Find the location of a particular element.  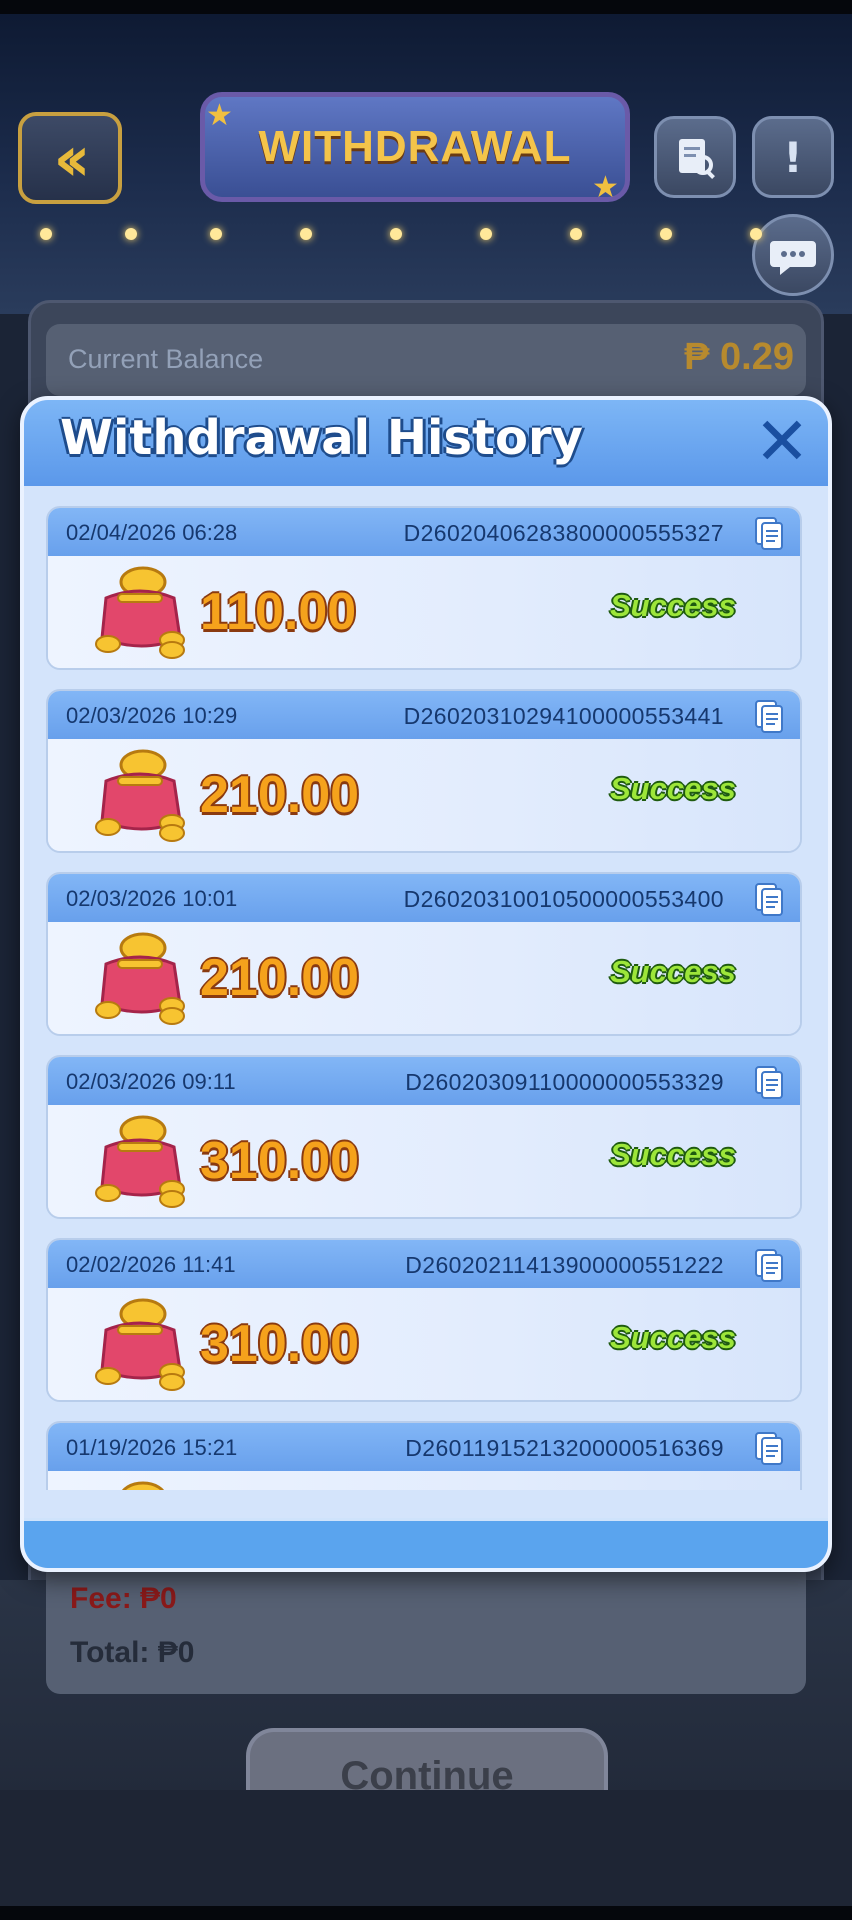

status-bar is located at coordinates (426, 7).